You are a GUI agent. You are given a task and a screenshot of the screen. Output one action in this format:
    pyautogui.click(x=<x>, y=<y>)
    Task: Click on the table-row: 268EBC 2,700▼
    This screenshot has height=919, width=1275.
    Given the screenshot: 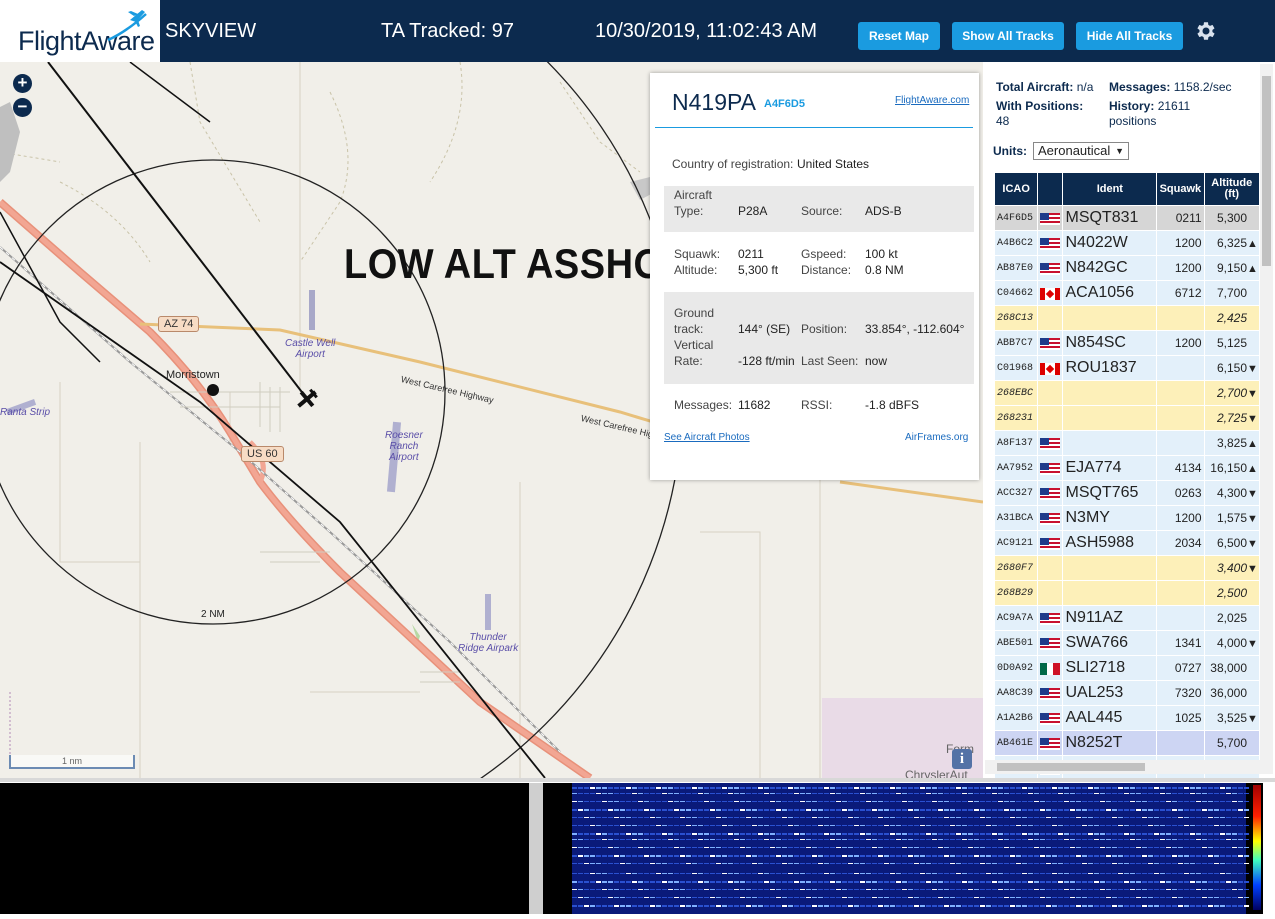 What is the action you would take?
    pyautogui.click(x=1127, y=393)
    